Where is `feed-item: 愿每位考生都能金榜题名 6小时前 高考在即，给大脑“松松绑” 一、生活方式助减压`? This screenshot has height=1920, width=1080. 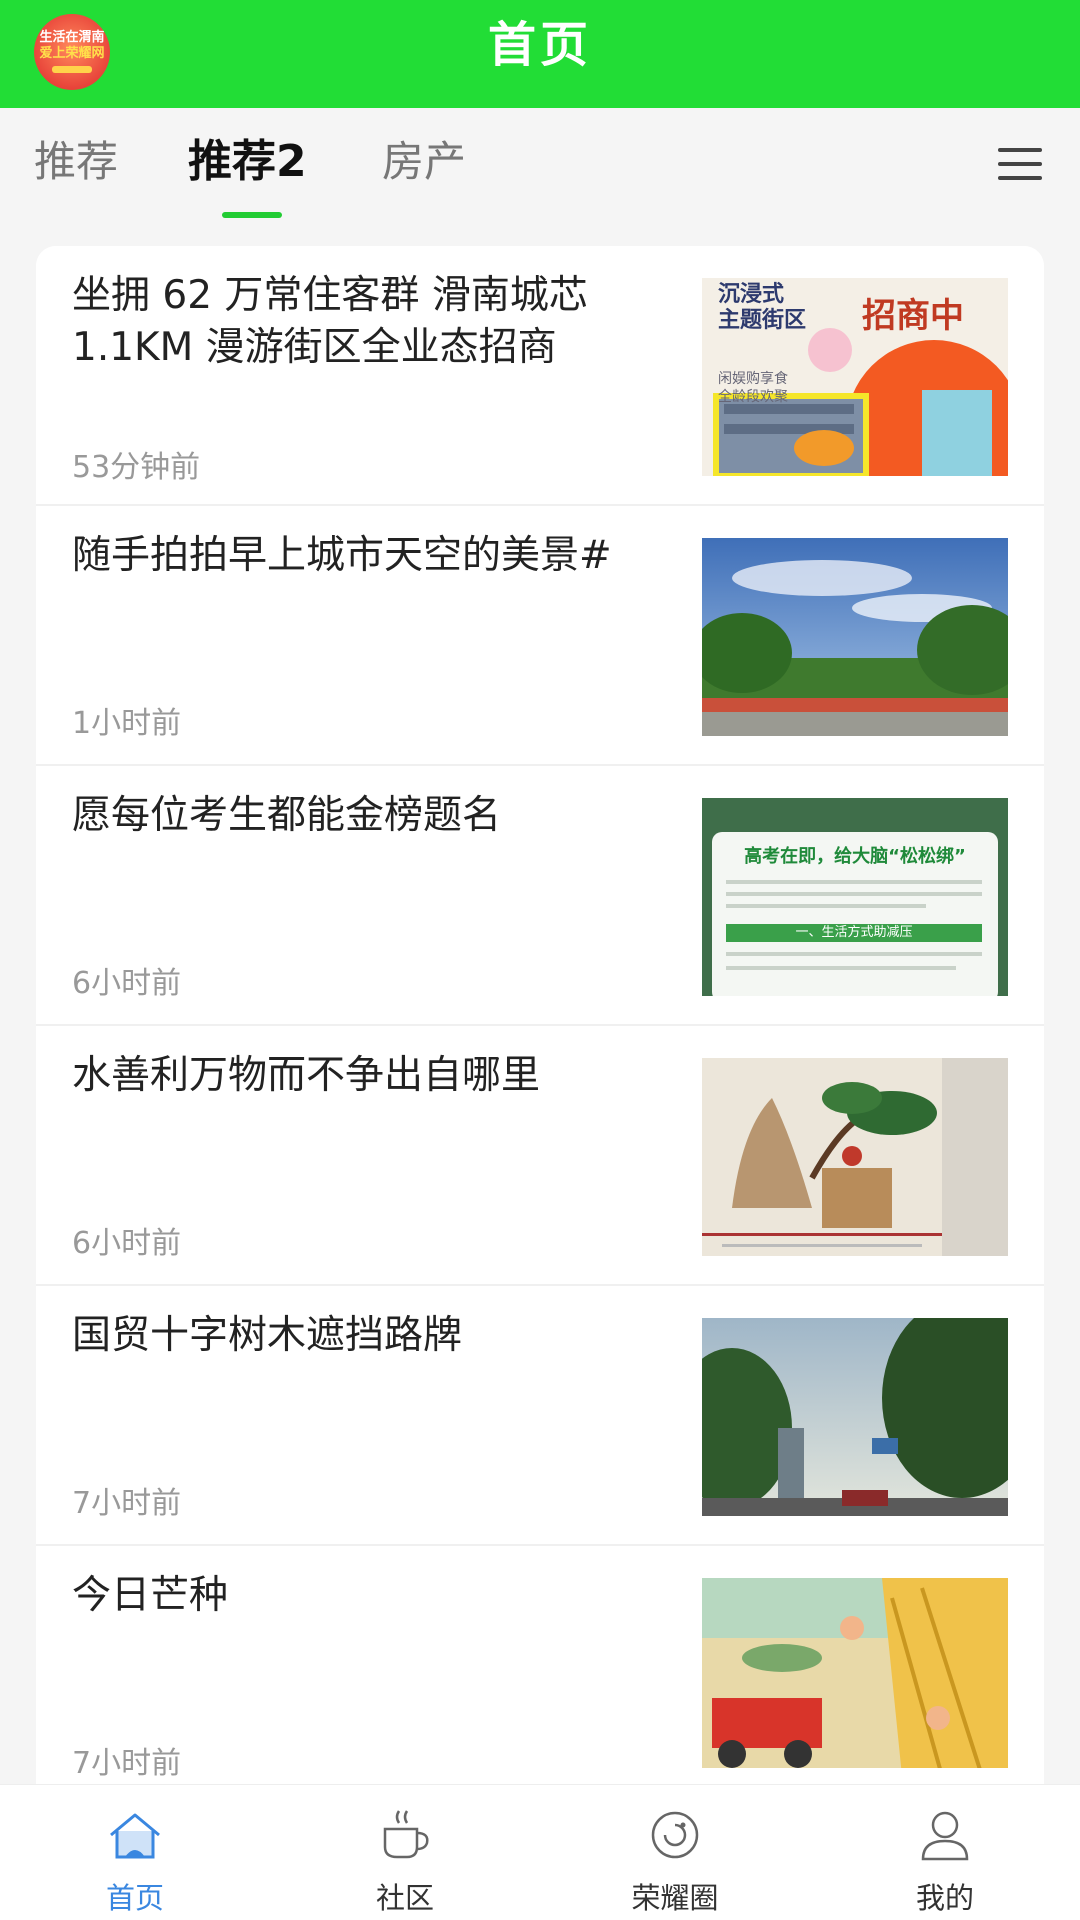
feed-item: 愿每位考生都能金榜题名 6小时前 高考在即，给大脑“松松绑” 一、生活方式助减压 is located at coordinates (540, 896).